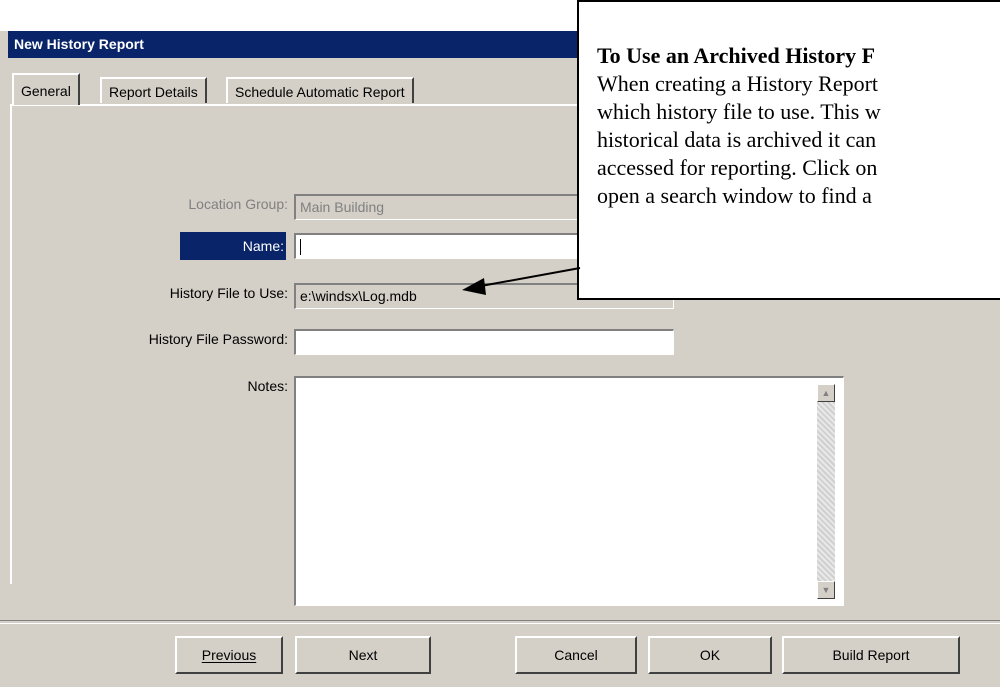  Describe the element at coordinates (826, 590) in the screenshot. I see `scroll-down-icon: ▼` at that location.